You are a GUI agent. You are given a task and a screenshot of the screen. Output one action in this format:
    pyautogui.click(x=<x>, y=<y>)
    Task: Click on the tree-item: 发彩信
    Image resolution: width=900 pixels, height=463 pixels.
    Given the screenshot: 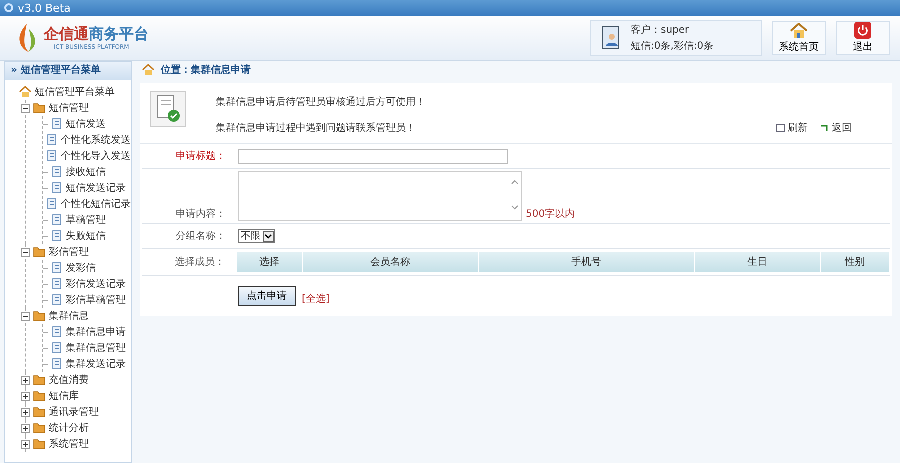 What is the action you would take?
    pyautogui.click(x=81, y=268)
    